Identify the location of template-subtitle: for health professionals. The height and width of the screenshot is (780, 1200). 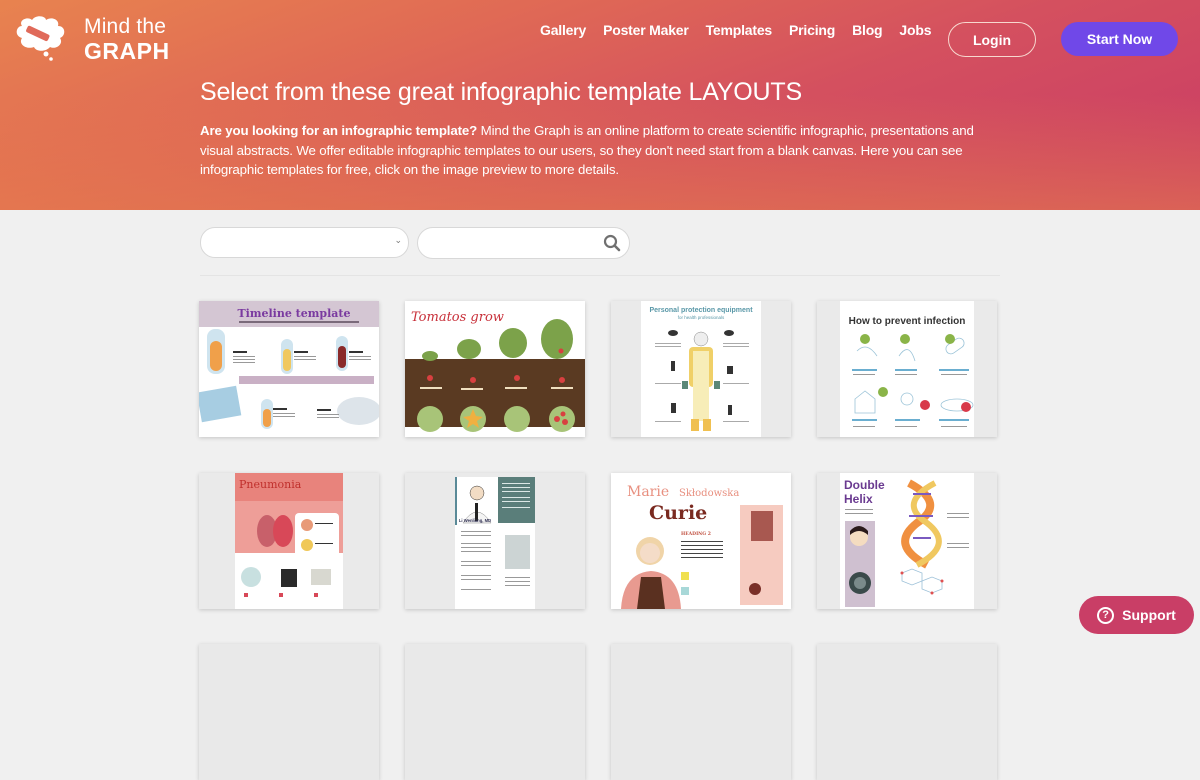
(701, 317).